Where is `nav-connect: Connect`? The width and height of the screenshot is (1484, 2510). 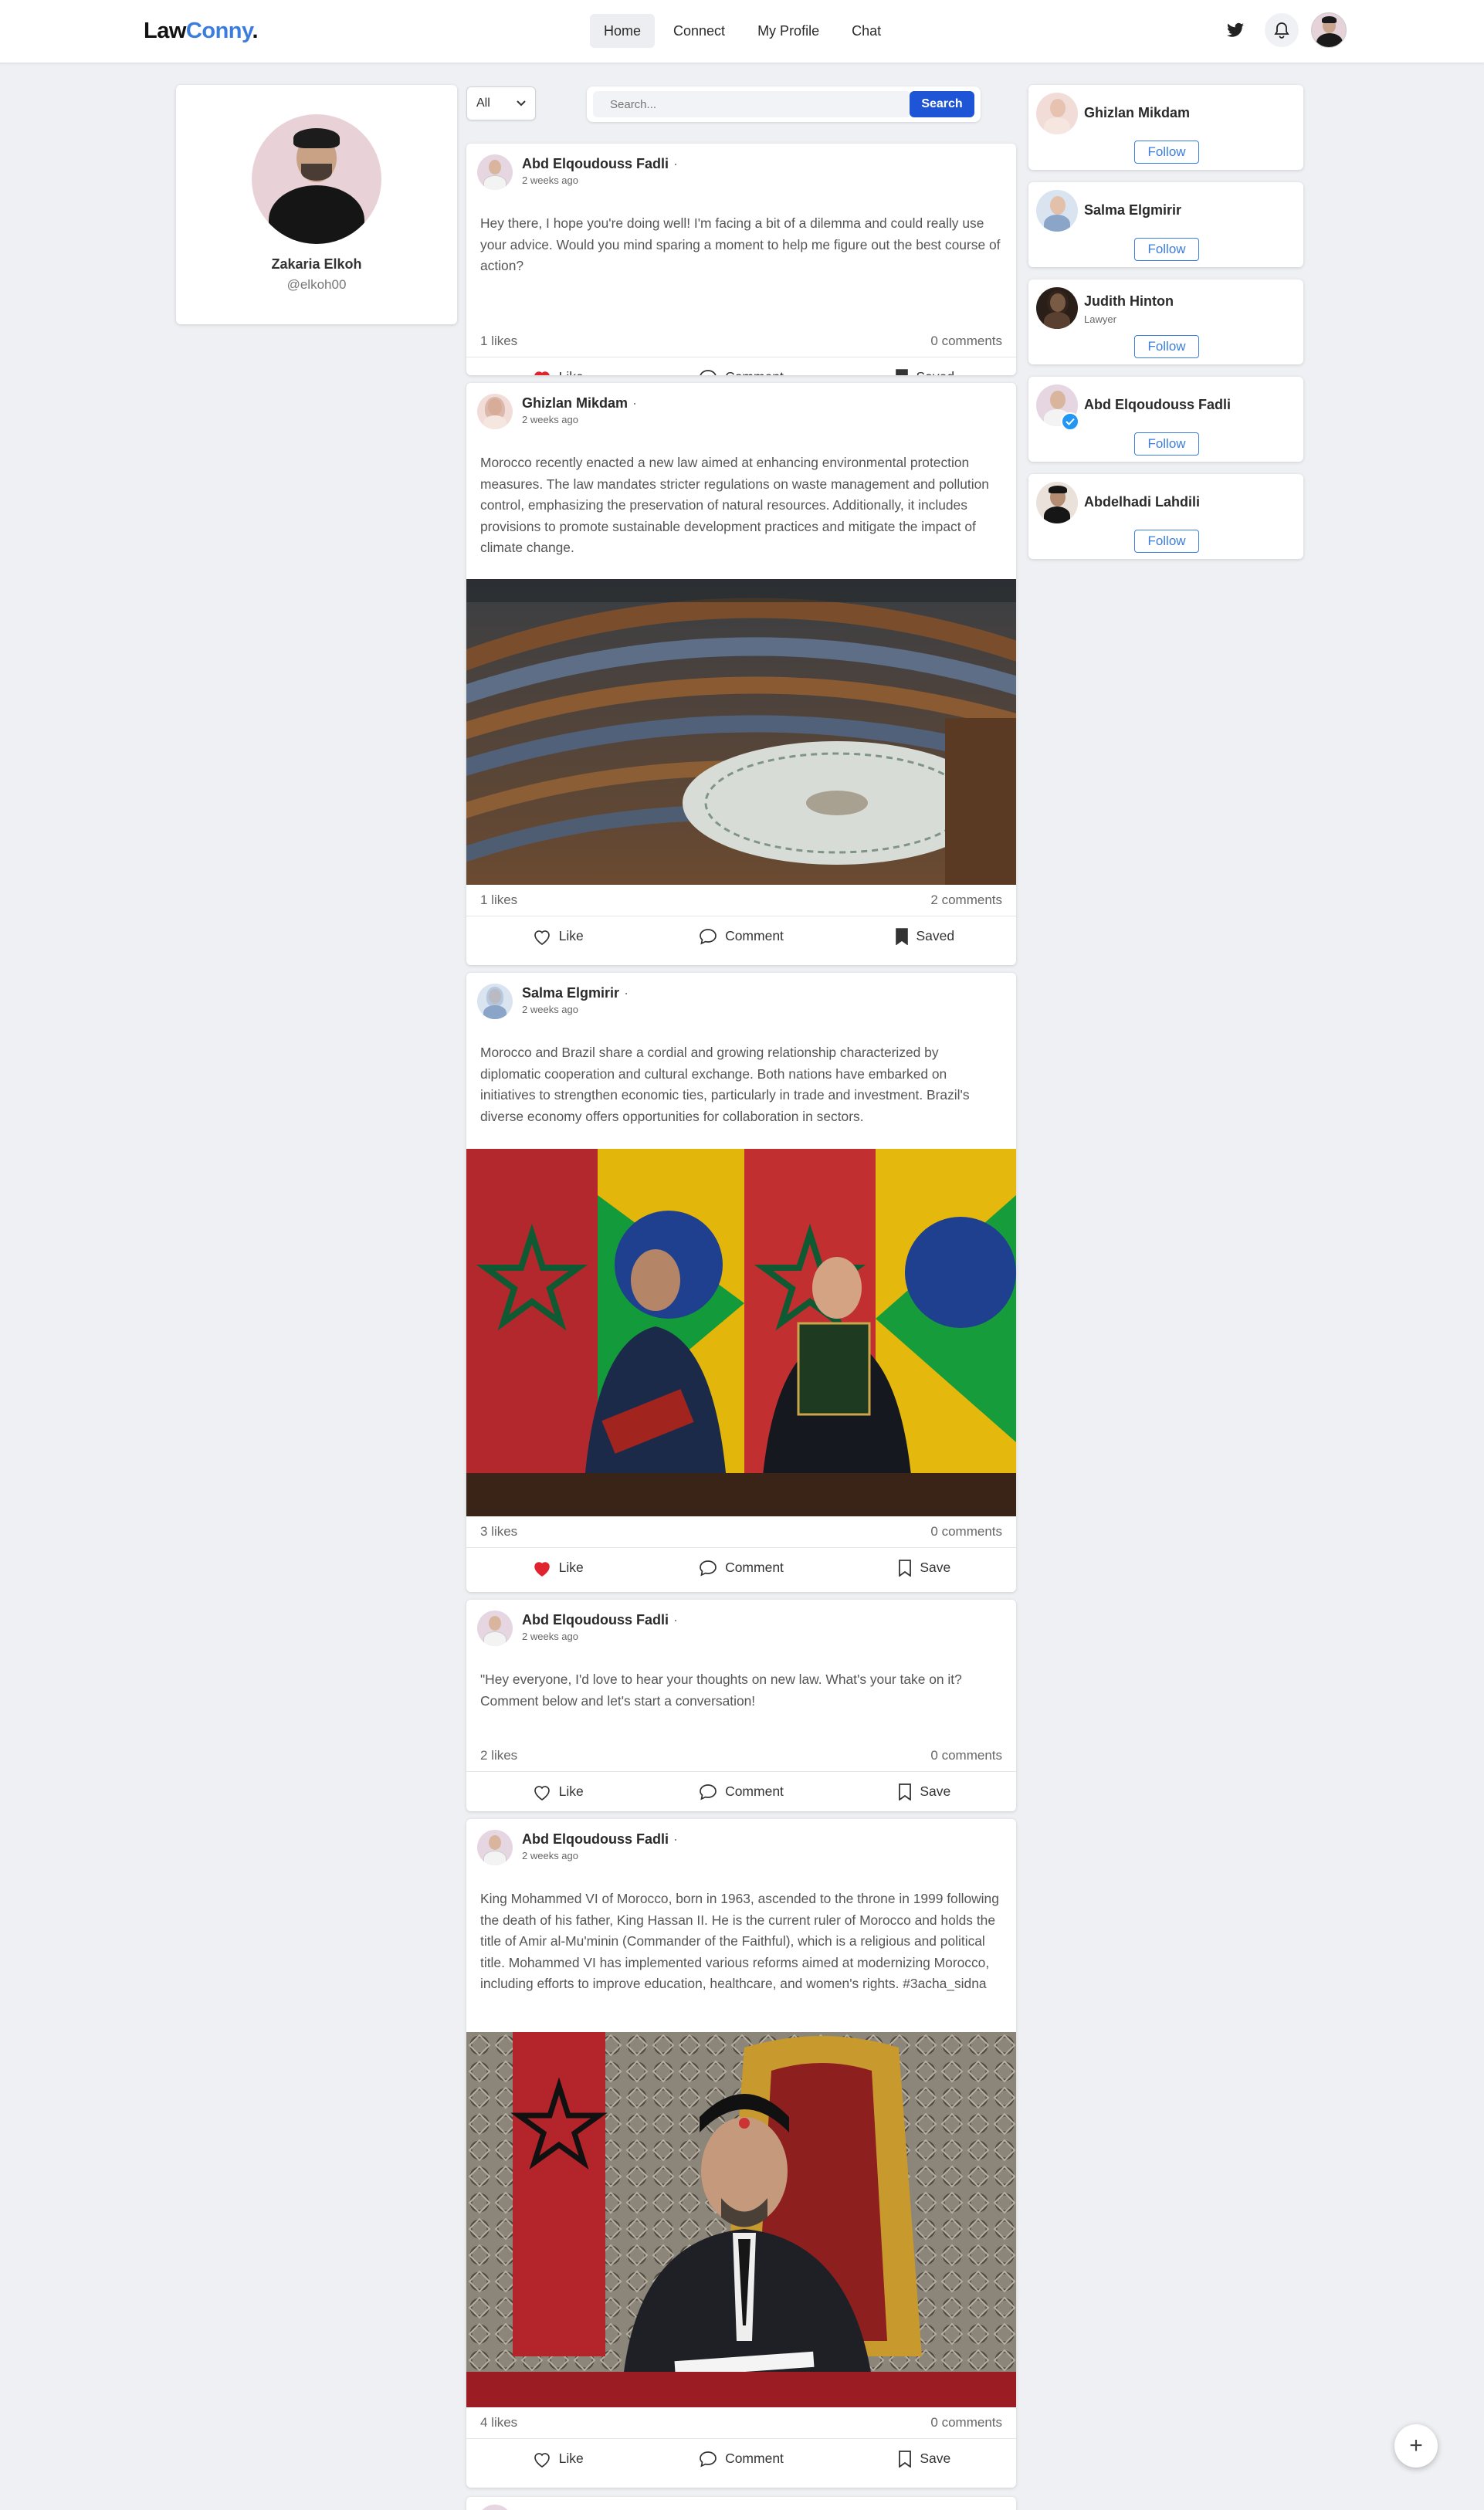 nav-connect: Connect is located at coordinates (699, 31).